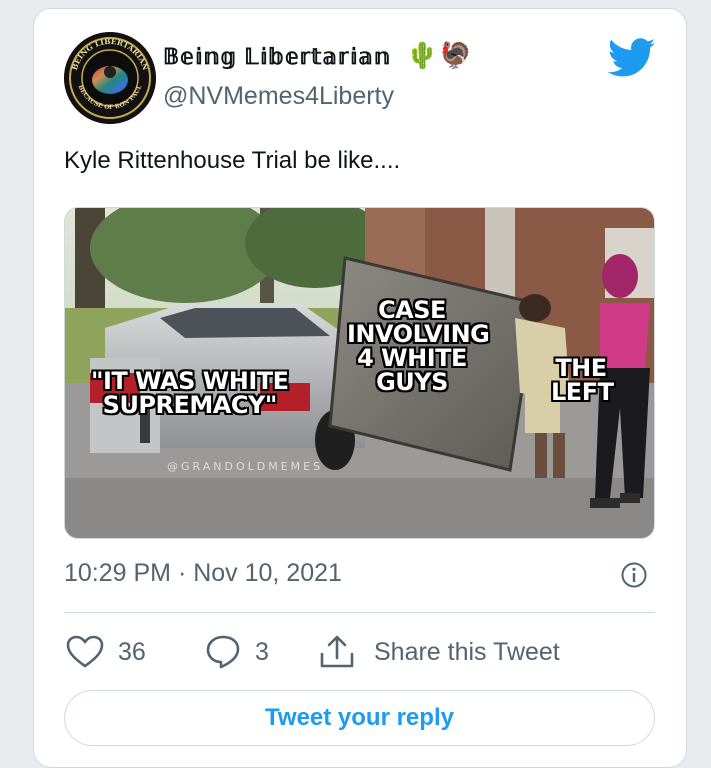 The image size is (711, 768). What do you see at coordinates (106, 652) in the screenshot?
I see `like-button: 36` at bounding box center [106, 652].